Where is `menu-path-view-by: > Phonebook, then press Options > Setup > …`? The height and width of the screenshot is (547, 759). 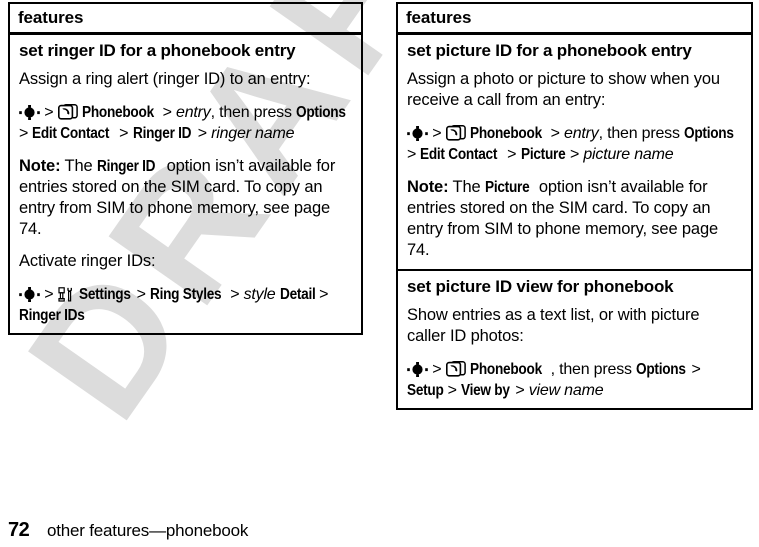
menu-path-view-by: > Phonebook, then press Options > Setup > … is located at coordinates (574, 380).